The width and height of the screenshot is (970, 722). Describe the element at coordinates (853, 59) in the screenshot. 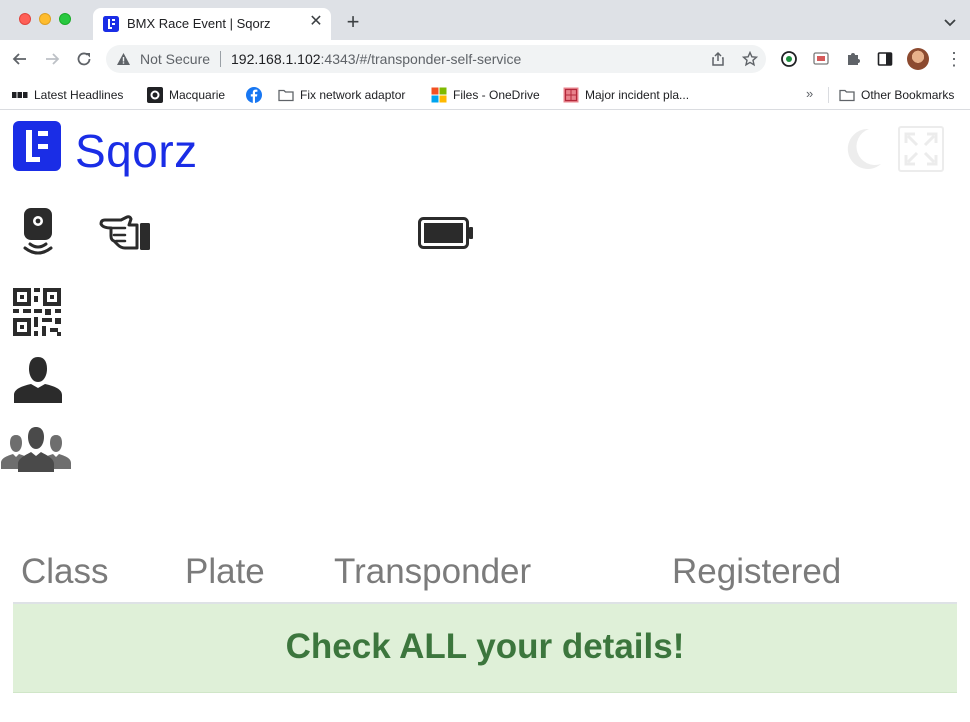

I see `extensions-puzzle-icon` at that location.